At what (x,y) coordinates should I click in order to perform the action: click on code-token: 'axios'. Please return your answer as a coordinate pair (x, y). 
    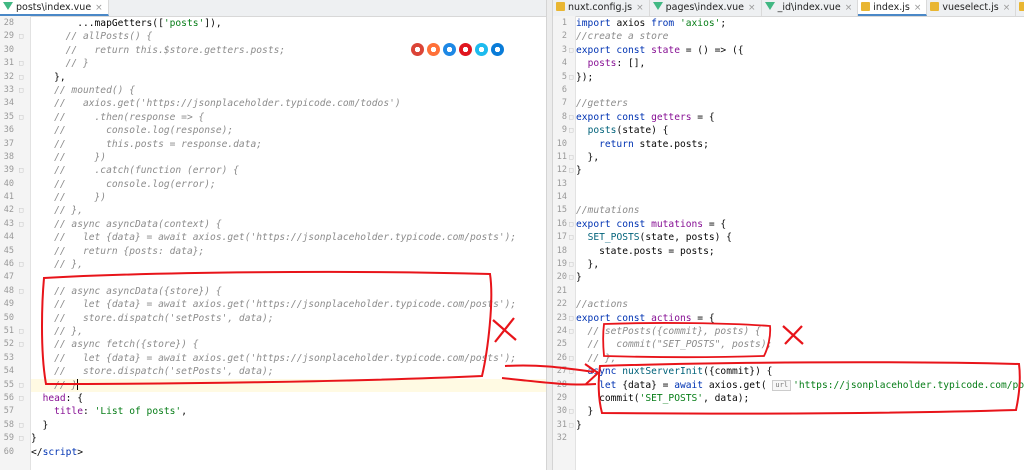
    Looking at the image, I should click on (700, 23).